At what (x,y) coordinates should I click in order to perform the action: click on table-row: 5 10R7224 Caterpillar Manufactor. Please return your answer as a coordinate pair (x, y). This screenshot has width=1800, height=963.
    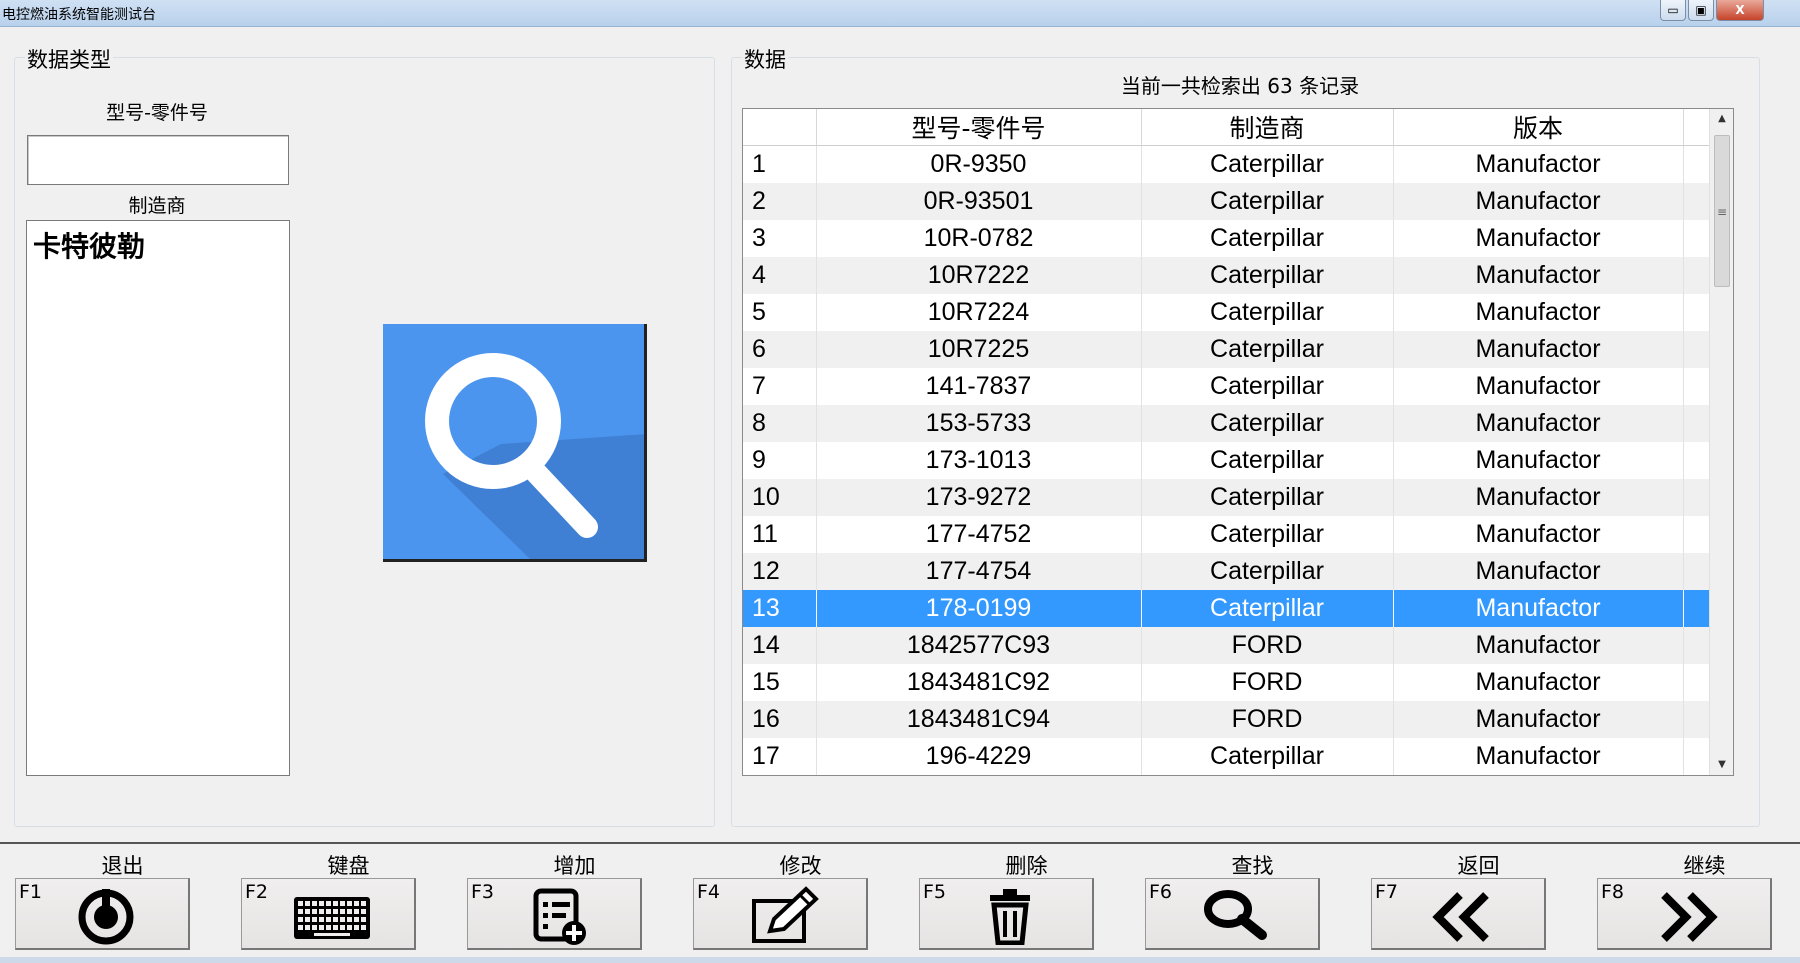
    Looking at the image, I should click on (1226, 312).